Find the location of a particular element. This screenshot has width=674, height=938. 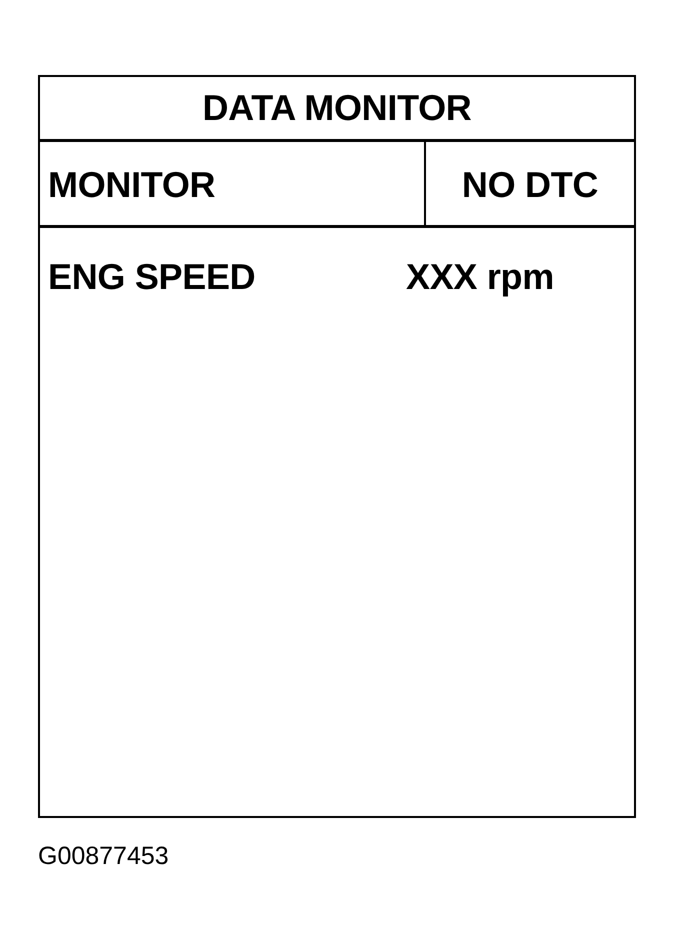

screen-title: DATA MONITOR is located at coordinates (337, 108).